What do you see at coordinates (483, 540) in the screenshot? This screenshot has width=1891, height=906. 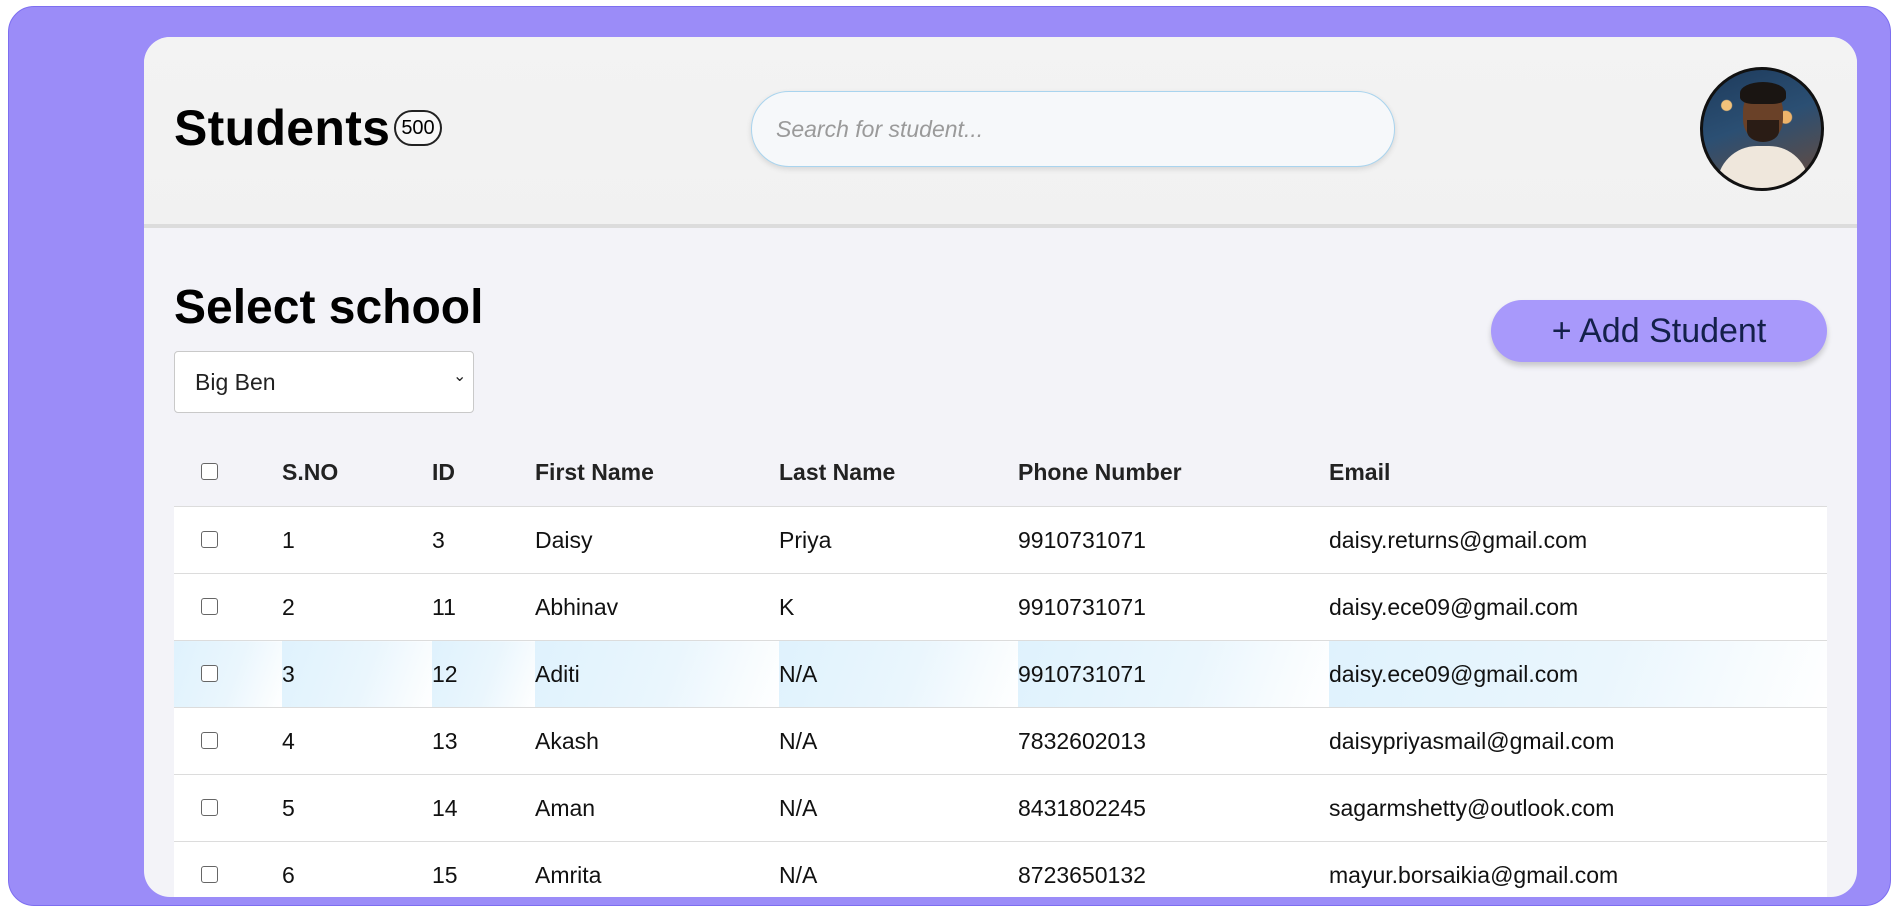 I see `cell-id: 3` at bounding box center [483, 540].